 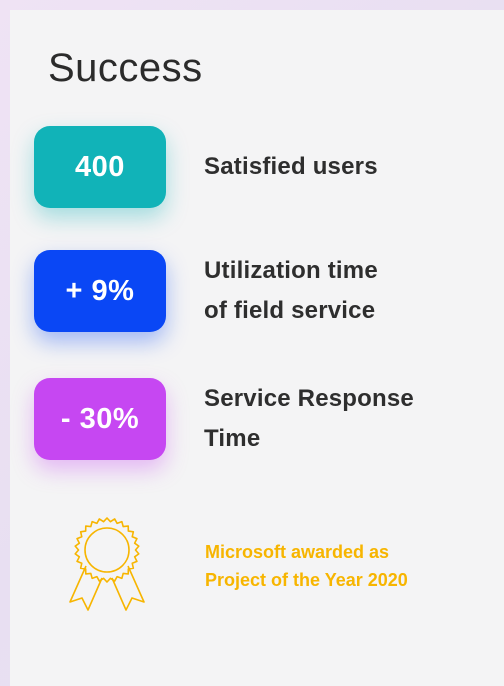 I want to click on stat-label: Service Response Time, so click(x=309, y=419).